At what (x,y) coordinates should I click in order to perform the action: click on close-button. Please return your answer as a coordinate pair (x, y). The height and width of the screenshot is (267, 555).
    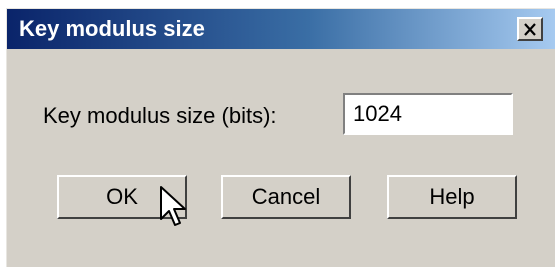
    Looking at the image, I should click on (530, 29).